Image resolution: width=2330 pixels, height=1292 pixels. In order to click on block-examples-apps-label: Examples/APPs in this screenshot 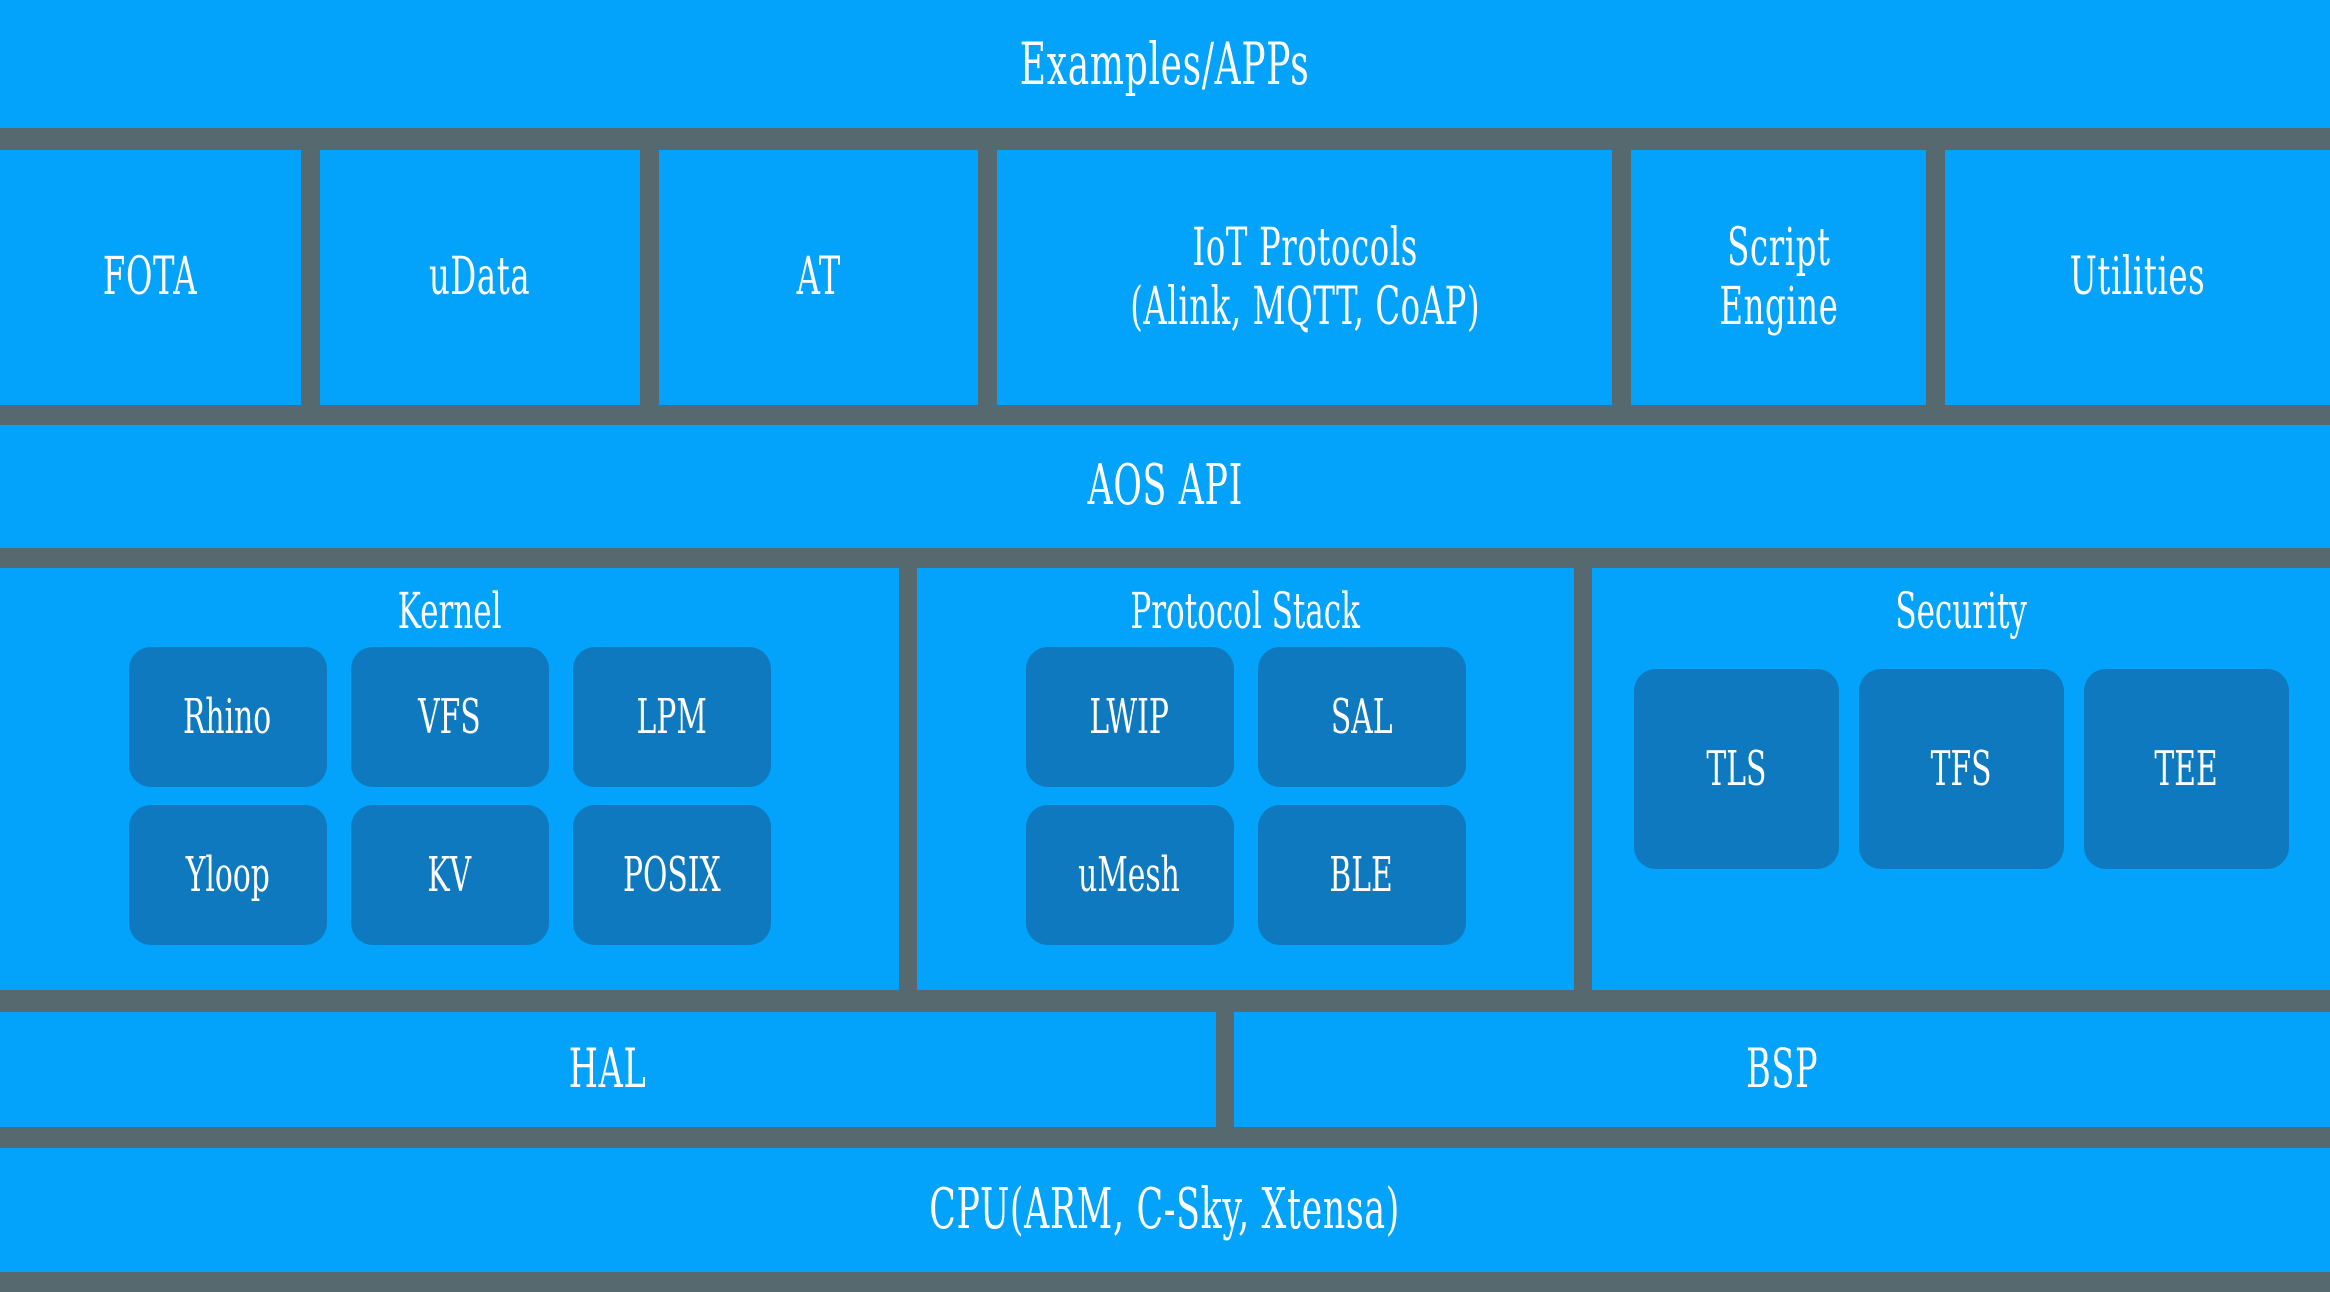, I will do `click(1165, 63)`.